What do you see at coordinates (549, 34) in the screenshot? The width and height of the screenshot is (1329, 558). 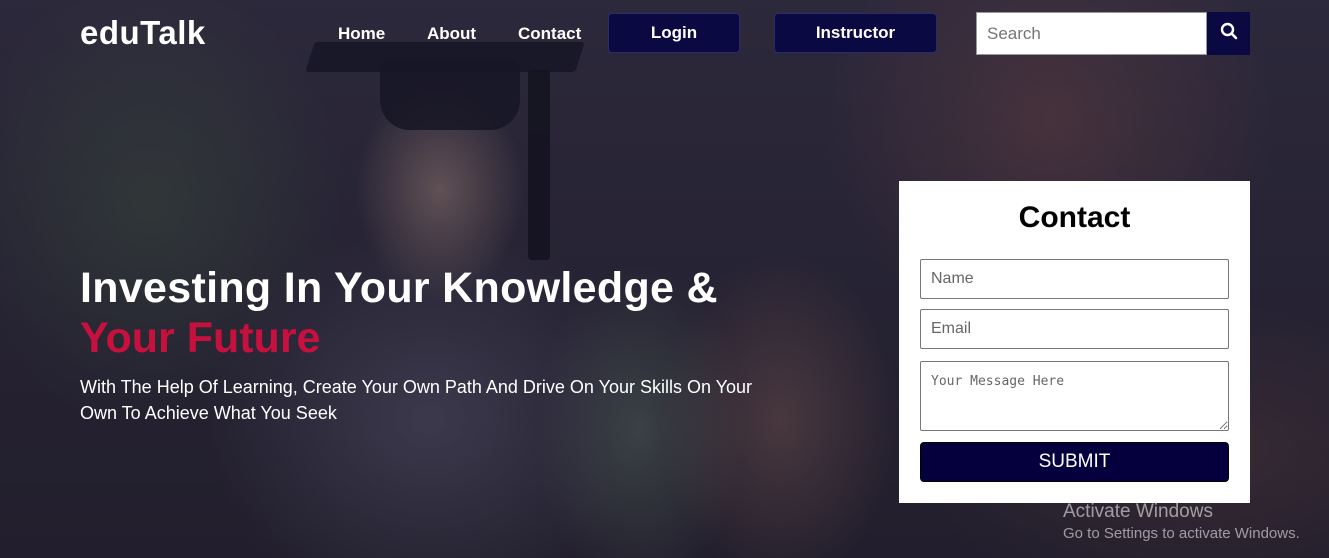 I see `nav-link-contact: Contact` at bounding box center [549, 34].